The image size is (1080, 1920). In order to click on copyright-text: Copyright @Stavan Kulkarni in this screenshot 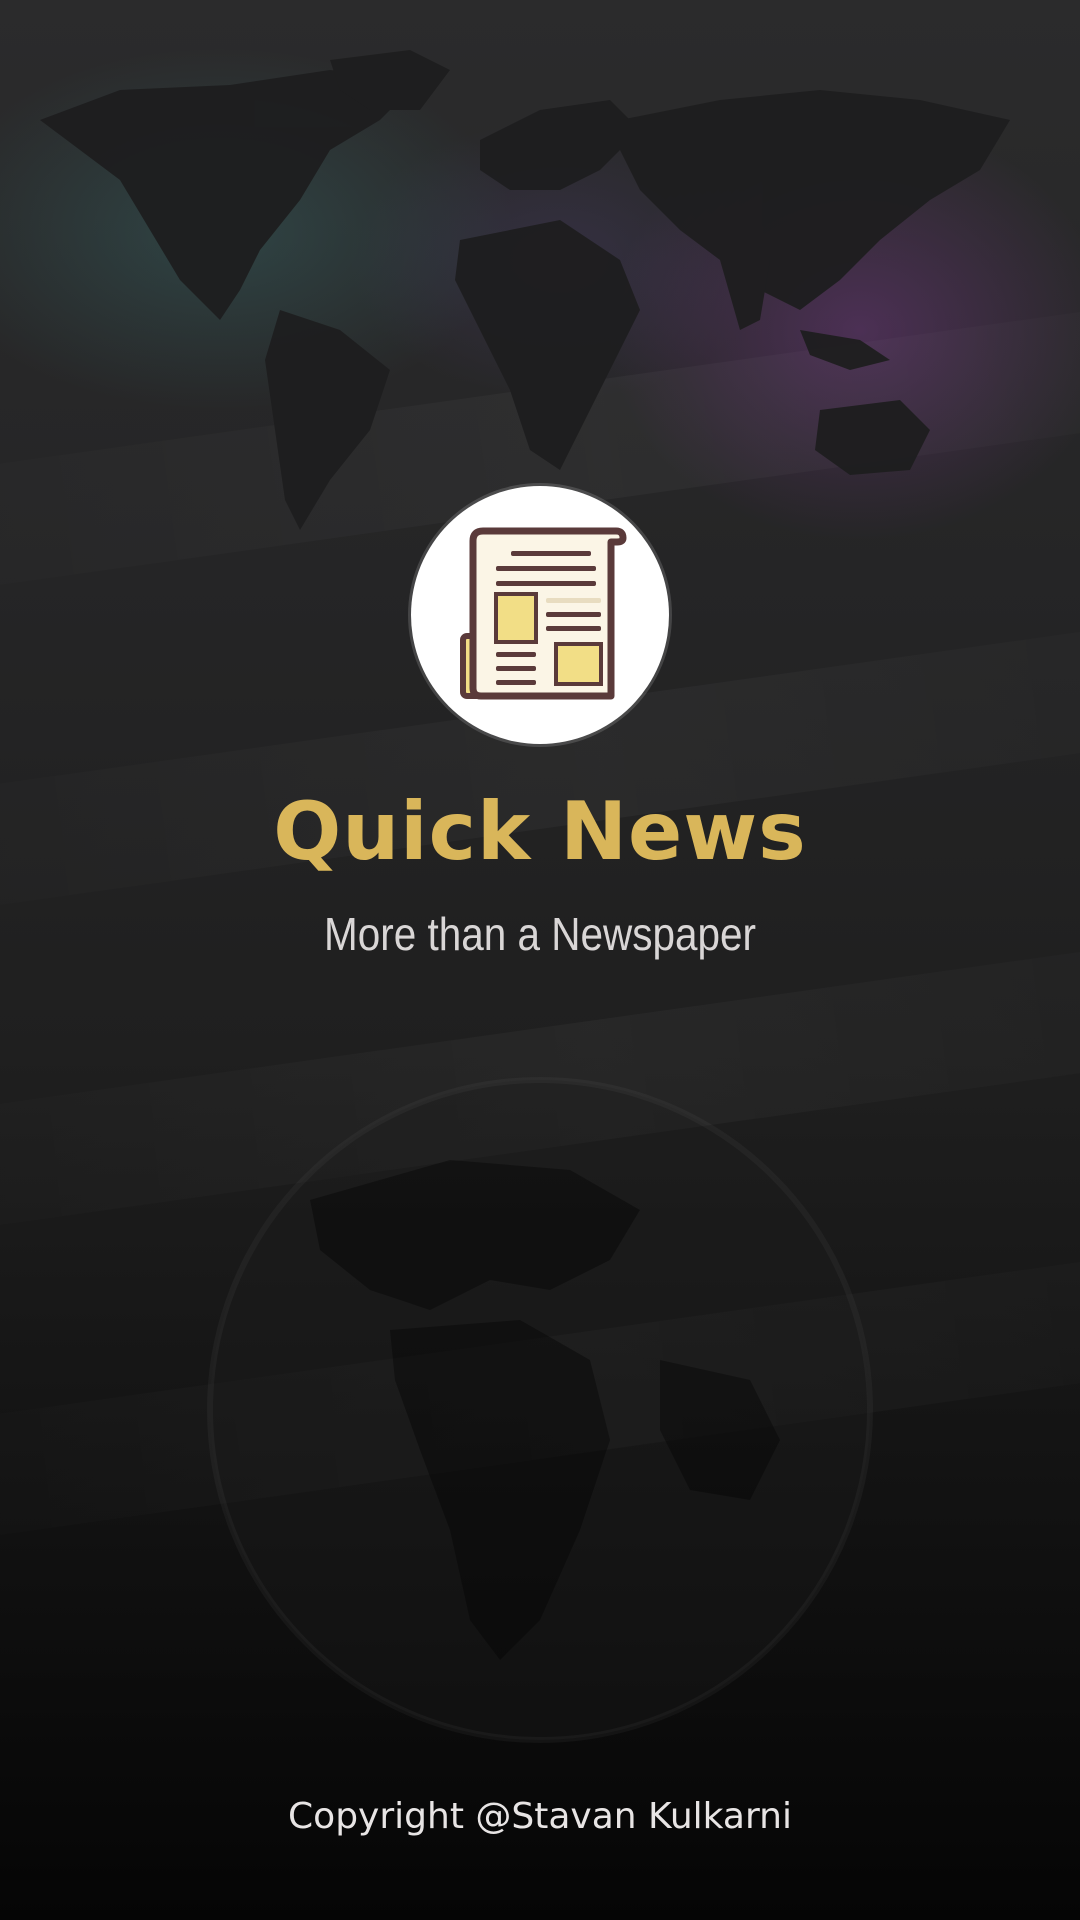, I will do `click(540, 1816)`.